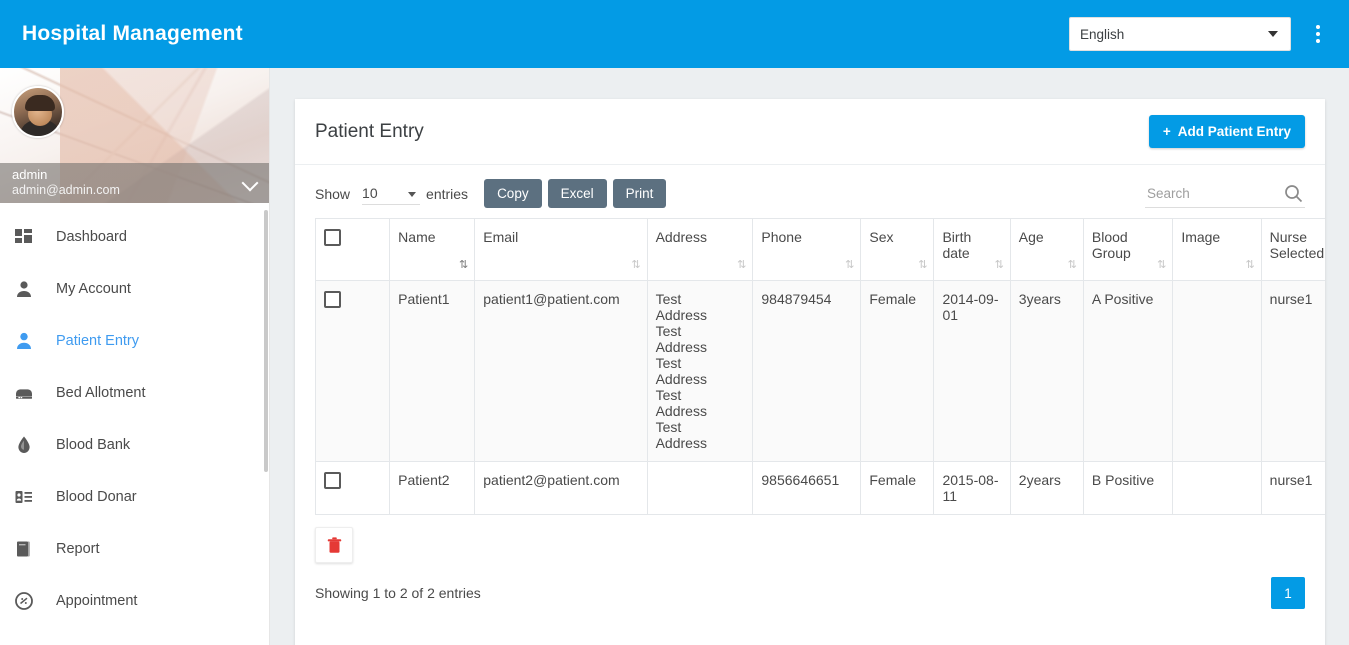  I want to click on add-patient-entry-button: + Add Patient Entry, so click(1226, 131).